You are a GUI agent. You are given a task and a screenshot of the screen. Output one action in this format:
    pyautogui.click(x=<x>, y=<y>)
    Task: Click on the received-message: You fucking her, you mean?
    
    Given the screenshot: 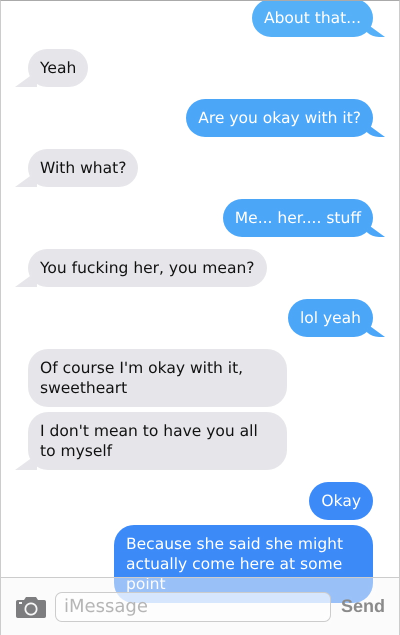 What is the action you would take?
    pyautogui.click(x=140, y=268)
    